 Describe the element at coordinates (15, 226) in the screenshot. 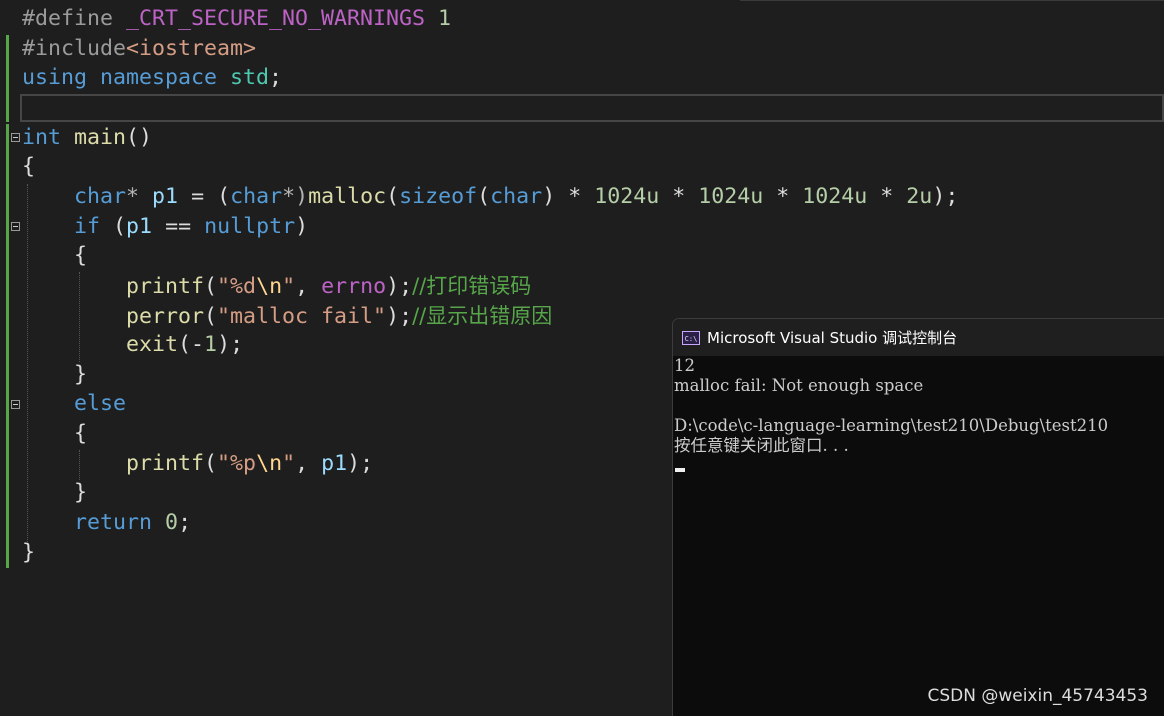

I see `fold-toggle-if` at that location.